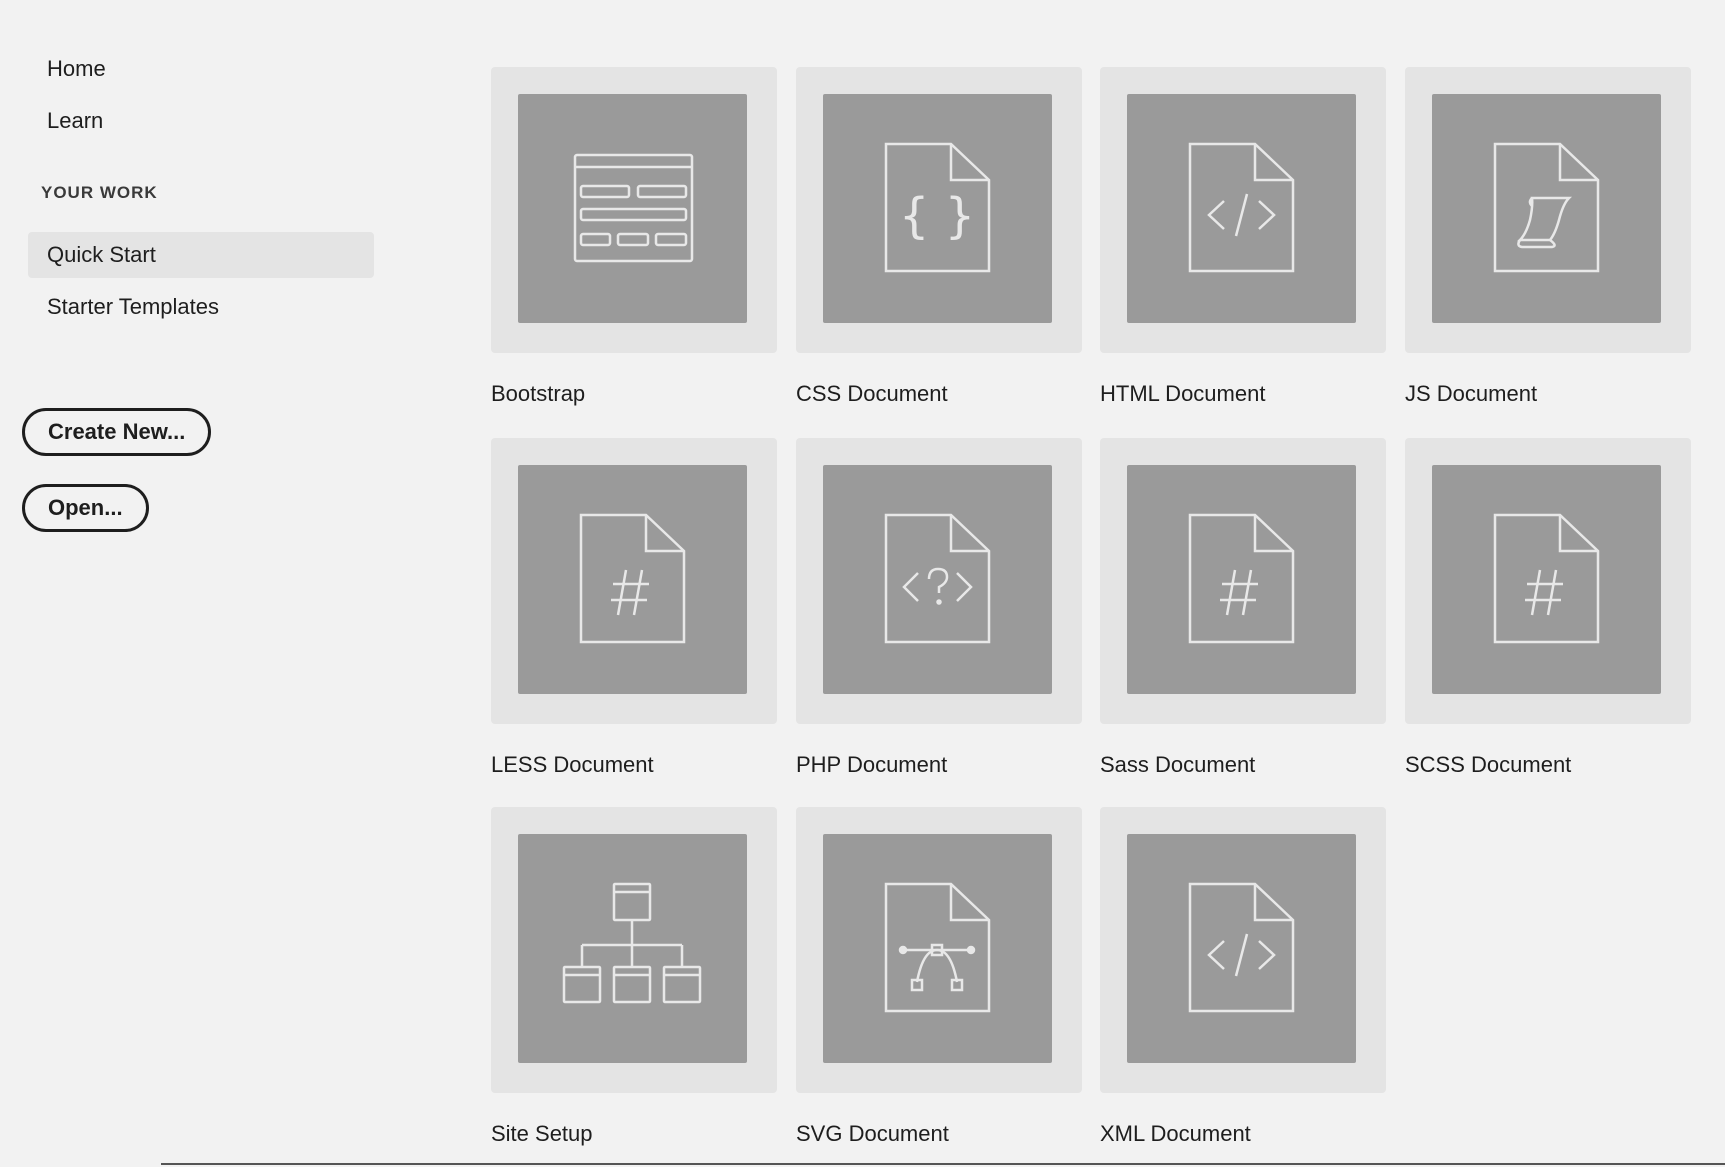 The image size is (1725, 1167). I want to click on tile-site-setup: Site Setup, so click(634, 976).